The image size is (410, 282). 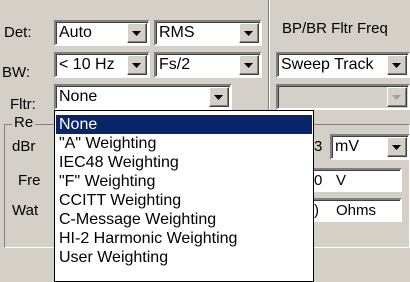 I want to click on bp-br-freq-select, so click(x=343, y=97).